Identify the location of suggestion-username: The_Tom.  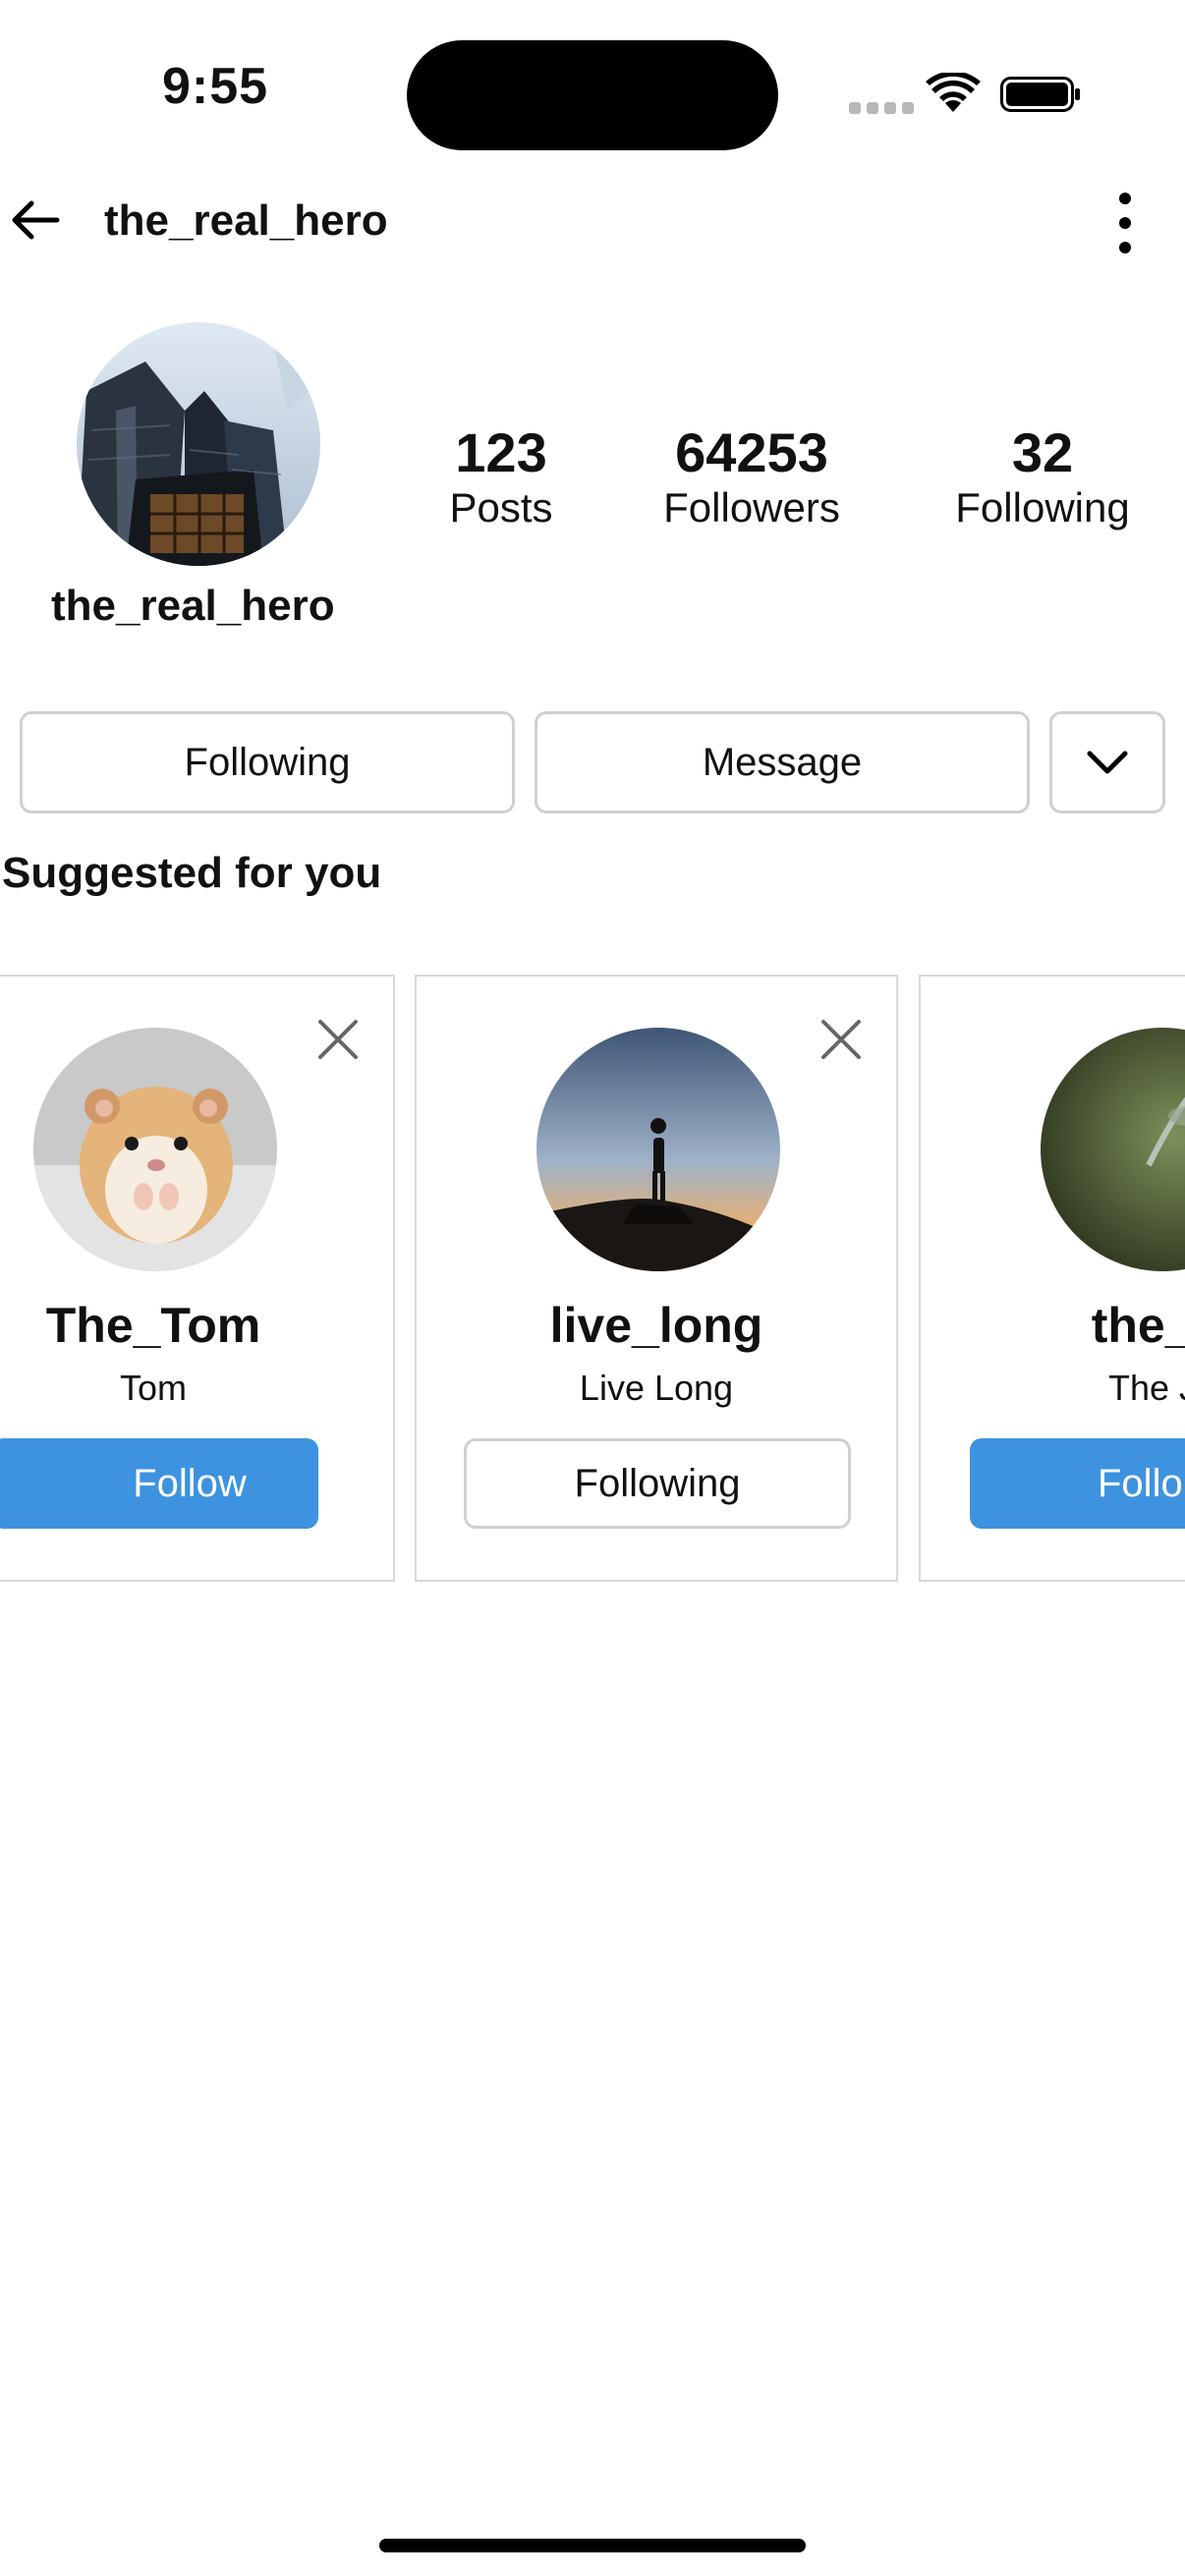
(153, 1325).